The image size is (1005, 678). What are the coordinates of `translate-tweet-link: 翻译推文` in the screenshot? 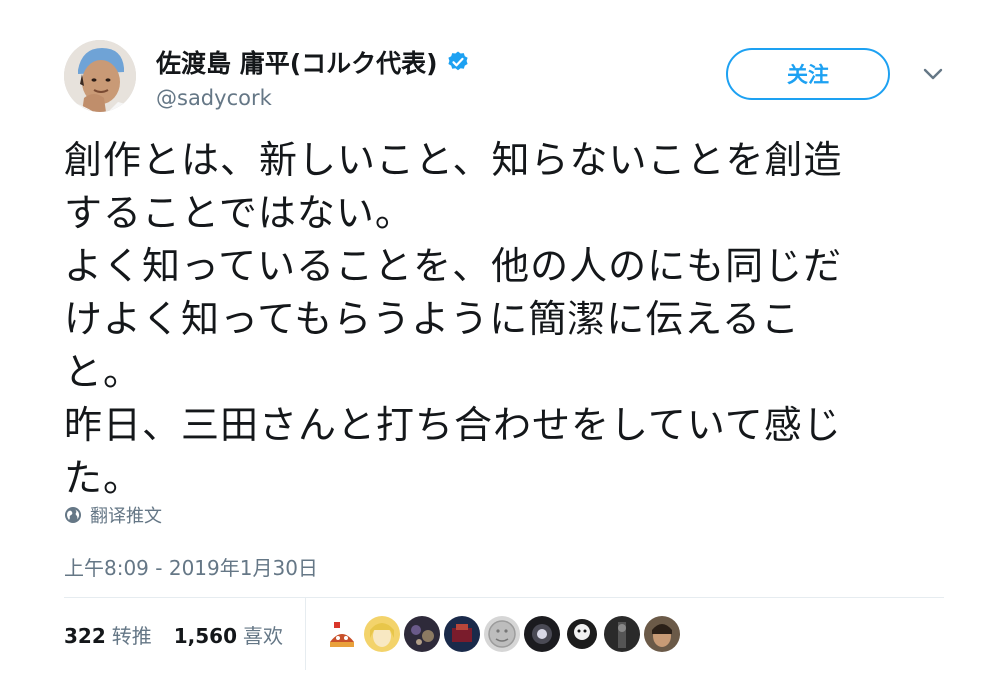 It's located at (113, 515).